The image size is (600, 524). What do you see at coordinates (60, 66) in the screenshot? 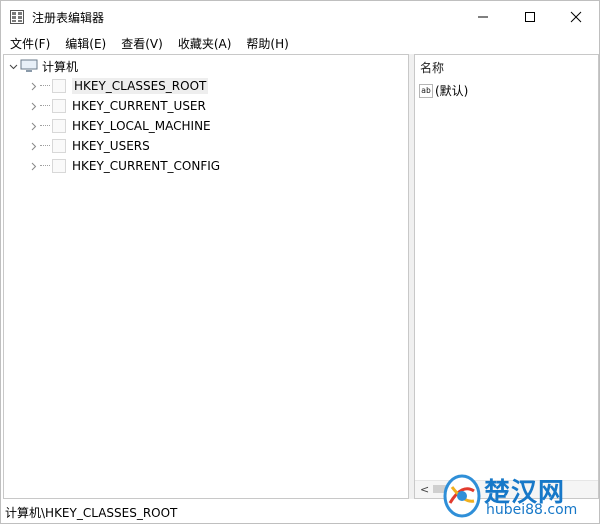
I see `tree-node-label: 计算机` at bounding box center [60, 66].